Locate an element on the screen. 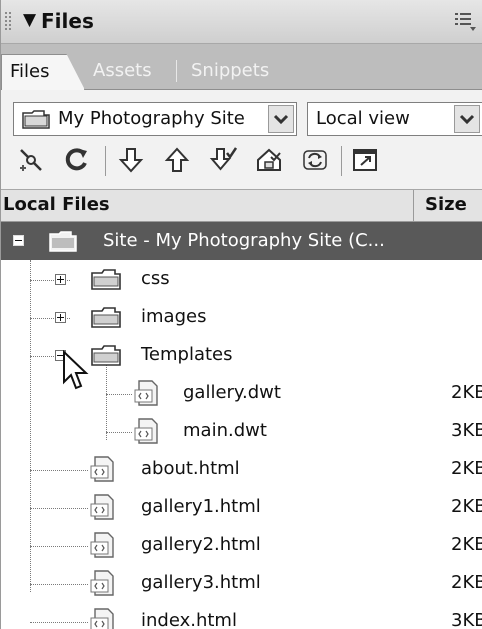 Image resolution: width=482 pixels, height=629 pixels. put-files-icon is located at coordinates (177, 159).